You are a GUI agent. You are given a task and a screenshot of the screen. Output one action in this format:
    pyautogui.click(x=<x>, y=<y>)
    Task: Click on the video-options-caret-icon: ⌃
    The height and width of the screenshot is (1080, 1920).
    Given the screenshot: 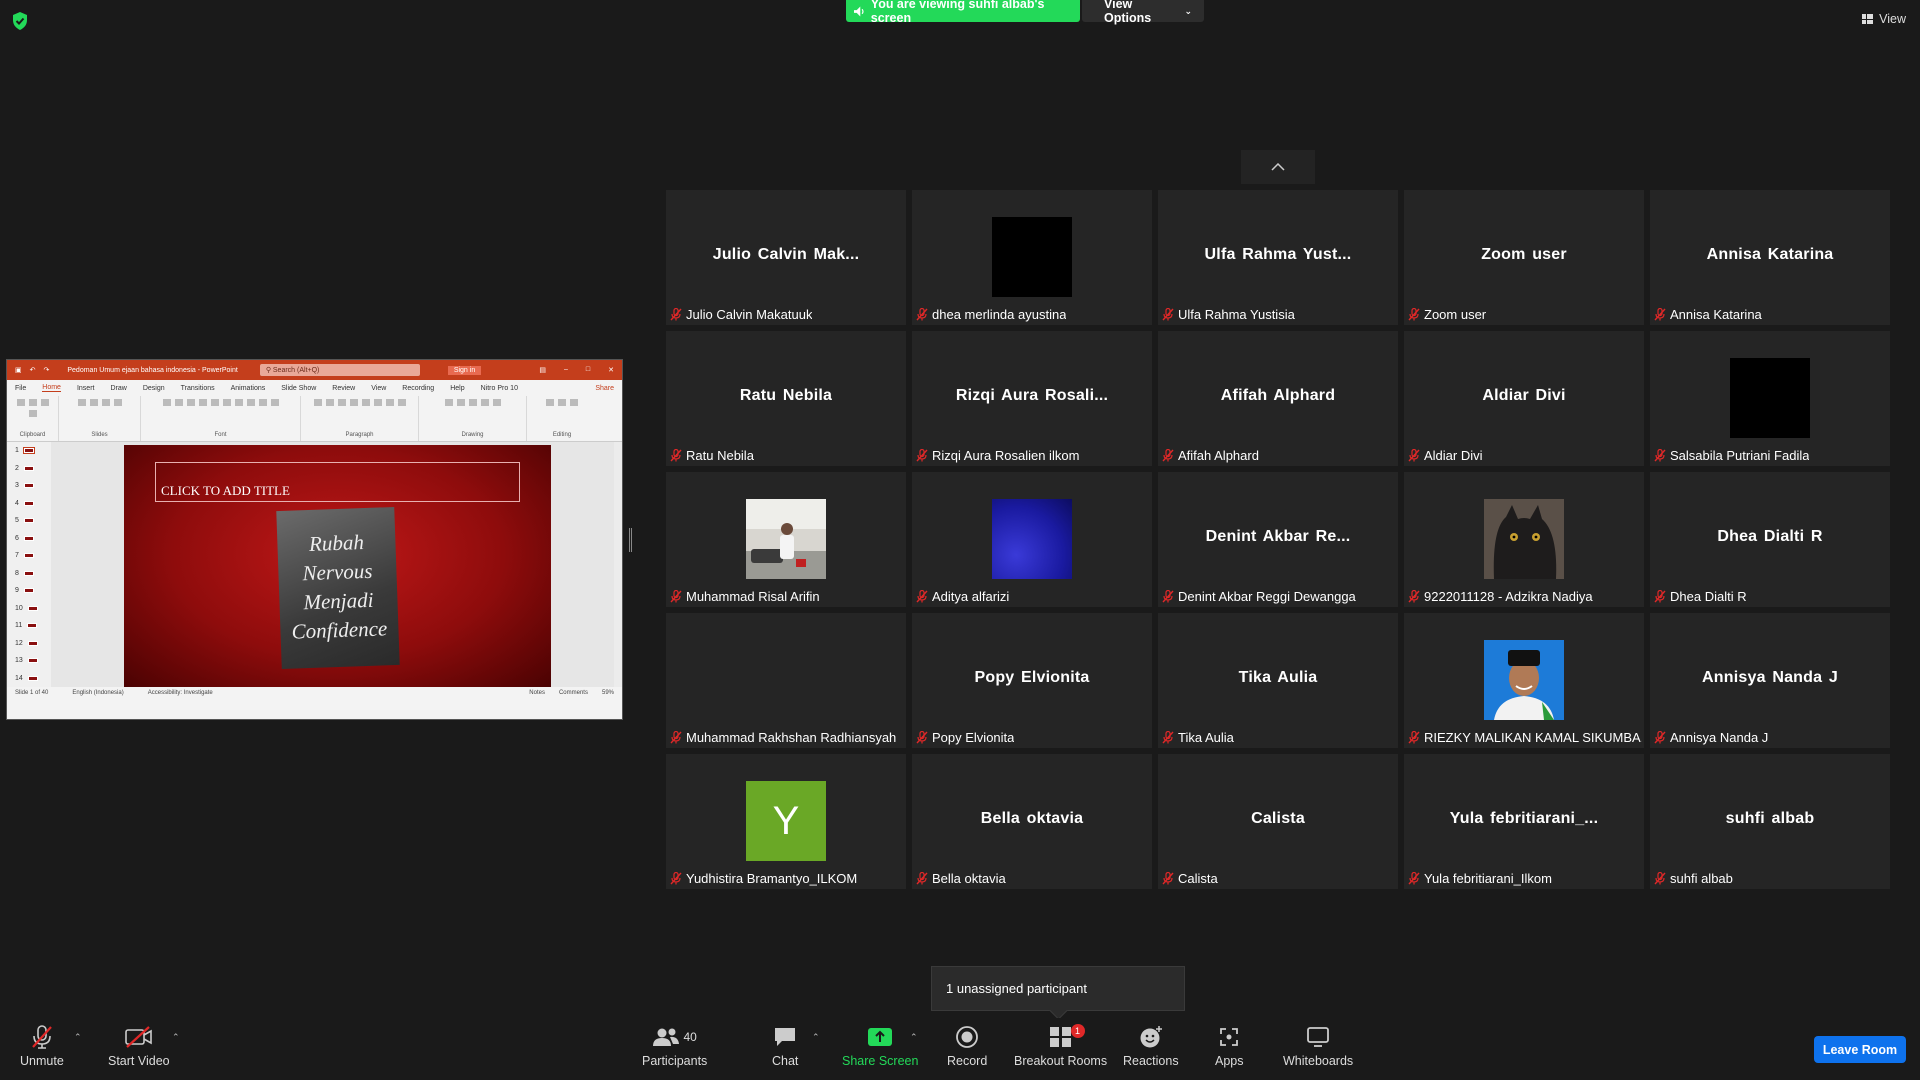 What is the action you would take?
    pyautogui.click(x=176, y=1037)
    